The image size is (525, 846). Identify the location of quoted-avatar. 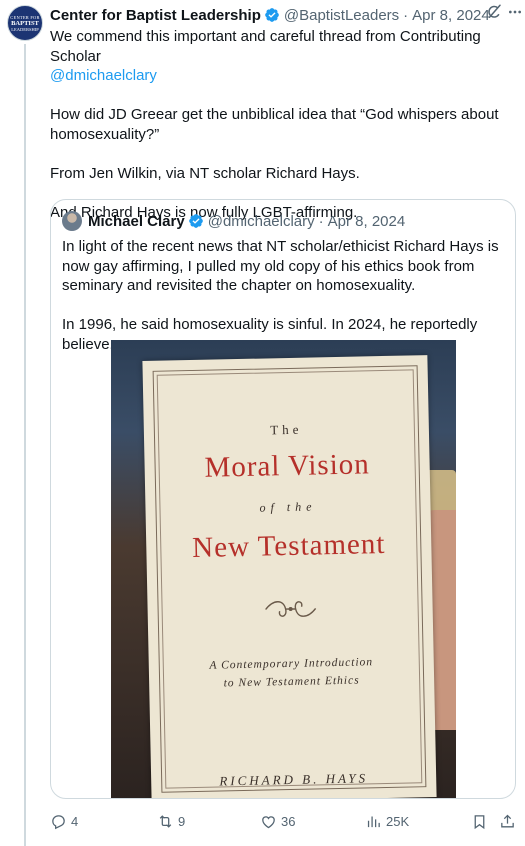
(72, 221).